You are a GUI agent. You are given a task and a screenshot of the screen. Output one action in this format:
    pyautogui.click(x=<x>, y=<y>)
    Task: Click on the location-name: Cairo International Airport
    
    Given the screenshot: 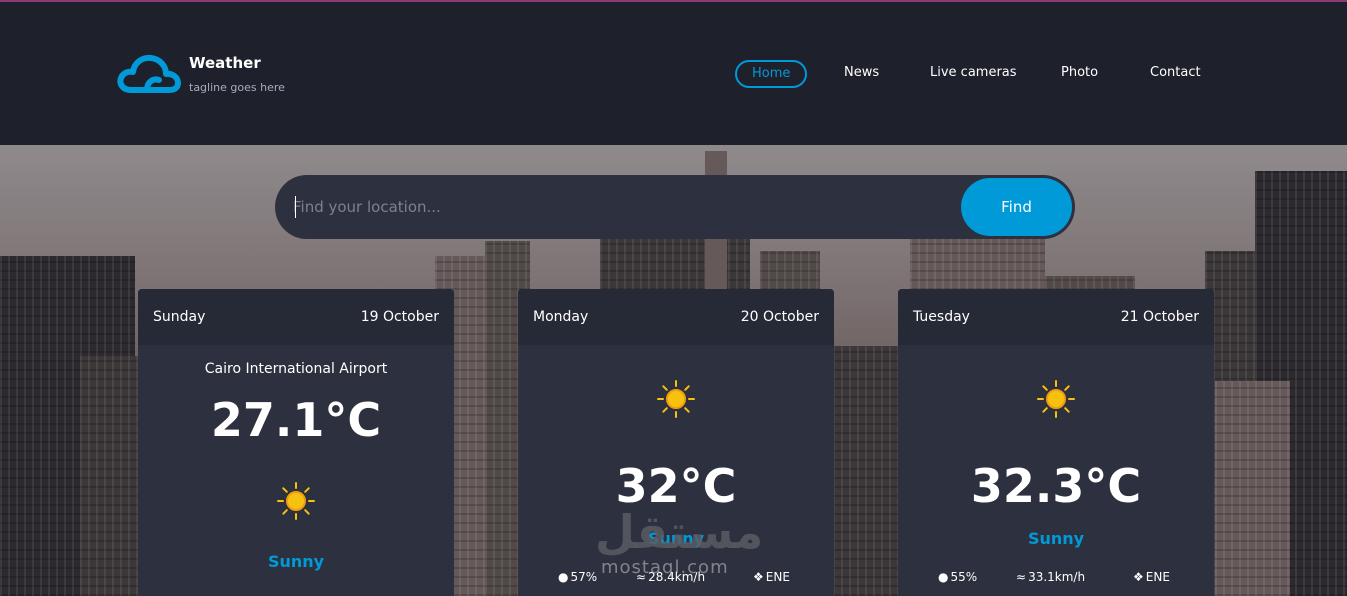 What is the action you would take?
    pyautogui.click(x=296, y=369)
    